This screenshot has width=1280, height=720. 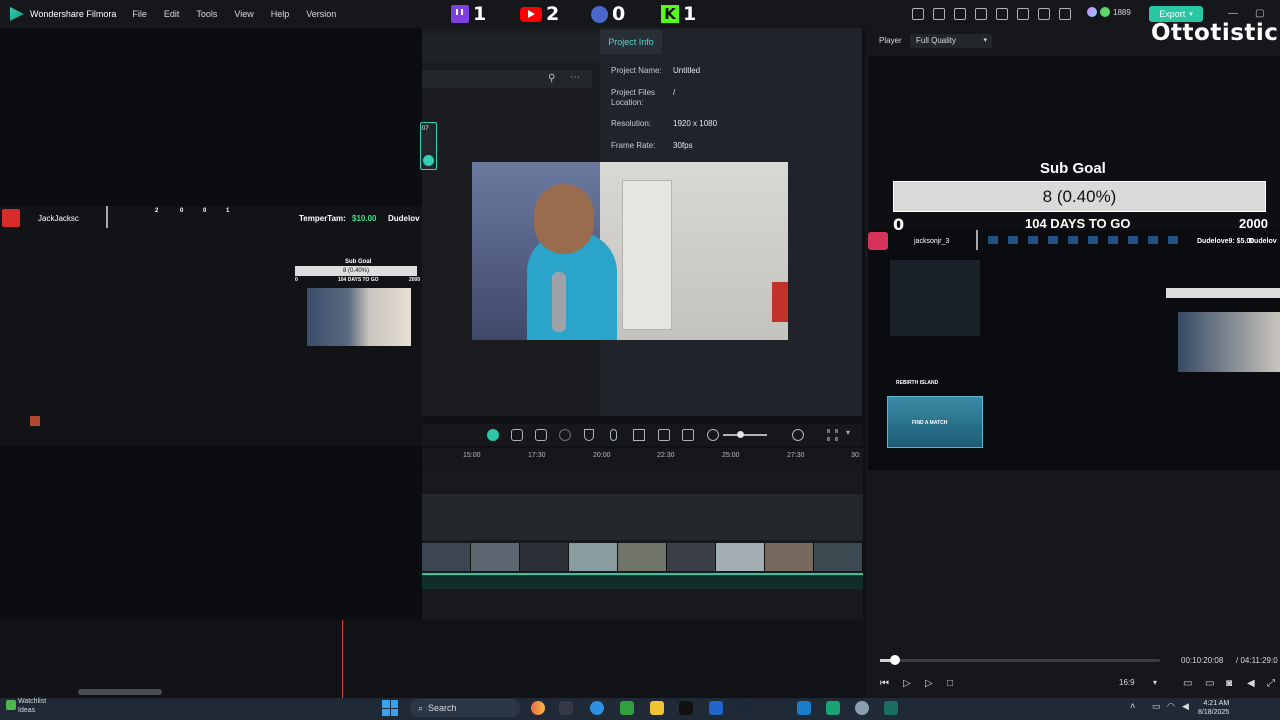 What do you see at coordinates (636, 70) in the screenshot?
I see `project-name-label: Project Name:` at bounding box center [636, 70].